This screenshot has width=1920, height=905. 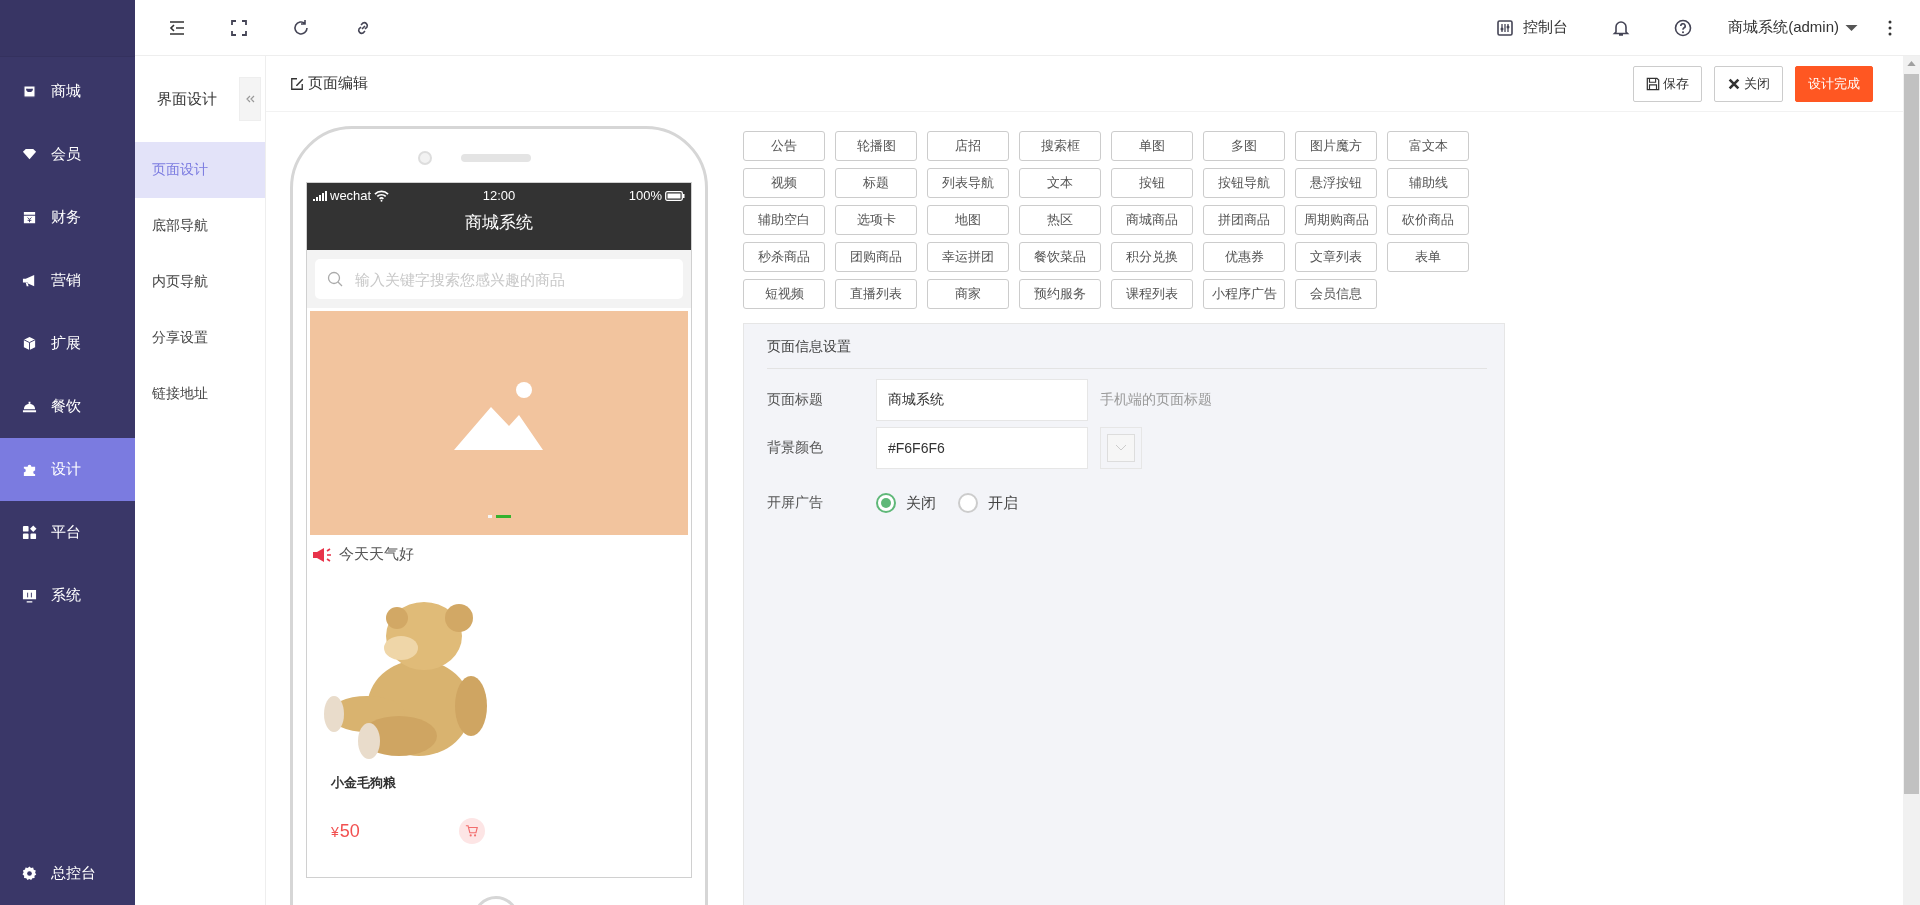 I want to click on carrier-name: wechat, so click(x=351, y=195).